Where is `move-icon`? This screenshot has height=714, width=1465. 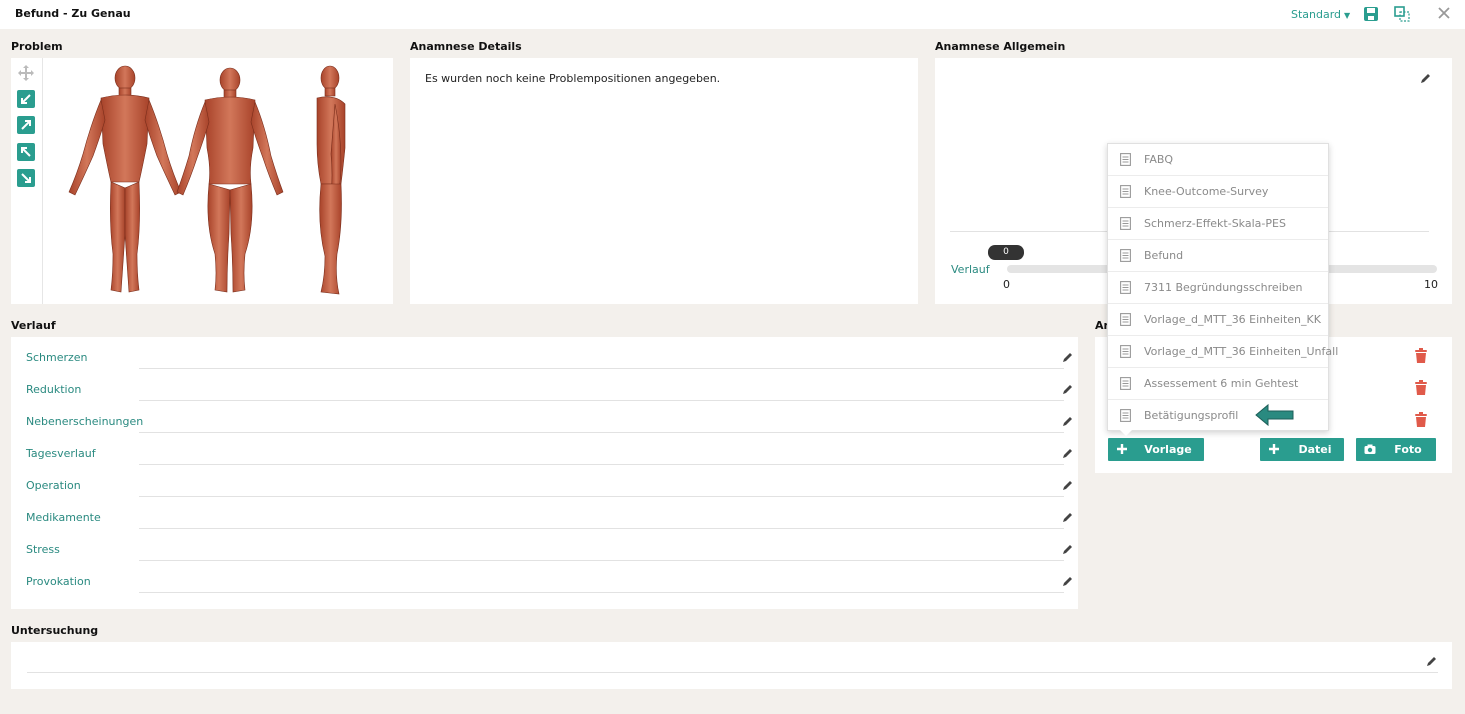 move-icon is located at coordinates (26, 73).